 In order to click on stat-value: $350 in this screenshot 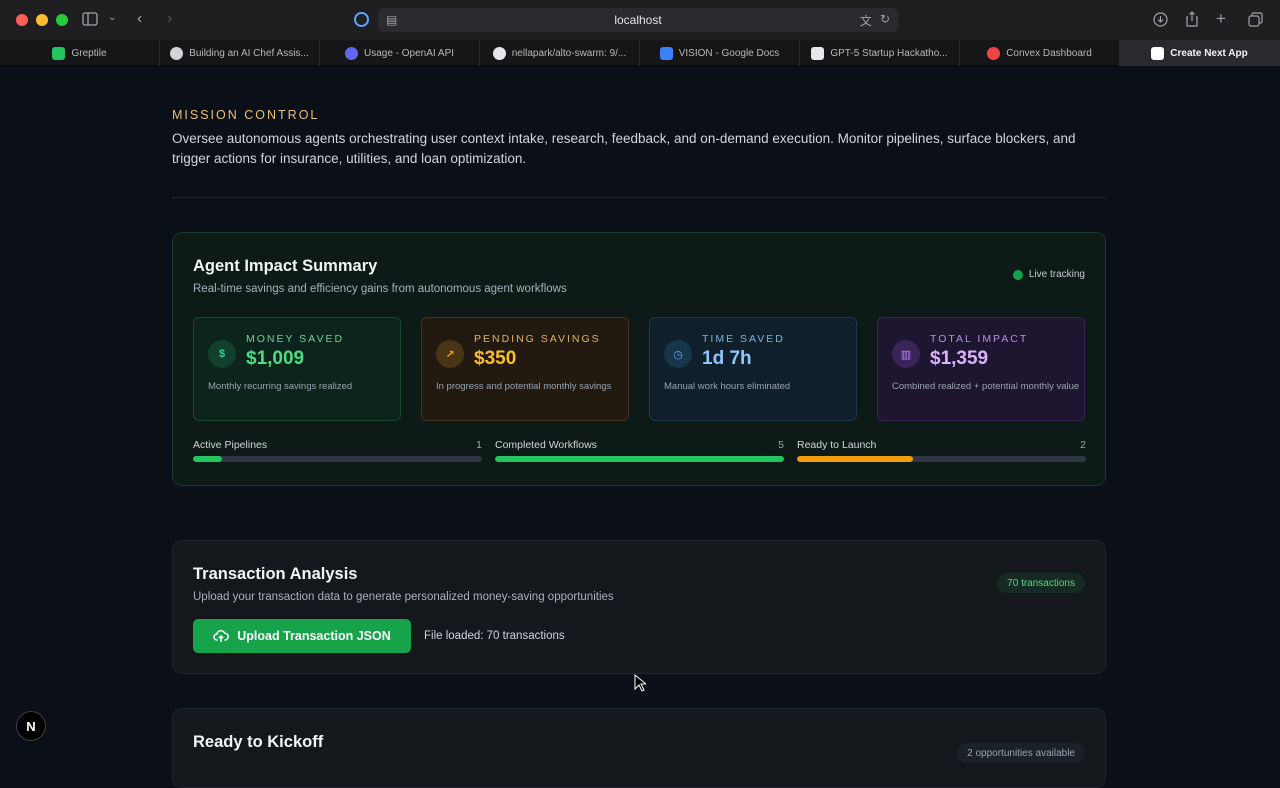, I will do `click(495, 358)`.